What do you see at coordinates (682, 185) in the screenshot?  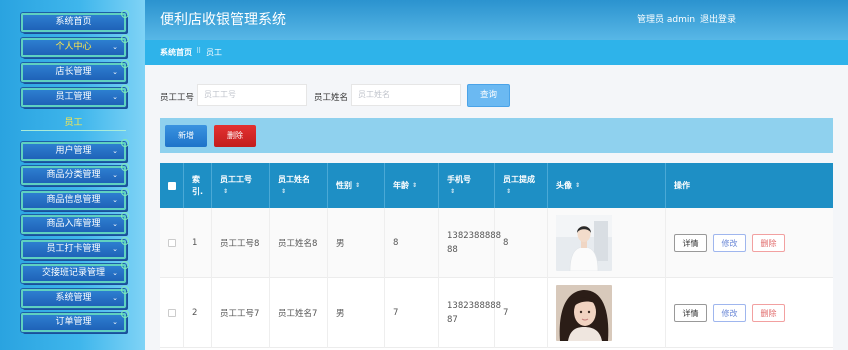 I see `col-ops-label: 操作` at bounding box center [682, 185].